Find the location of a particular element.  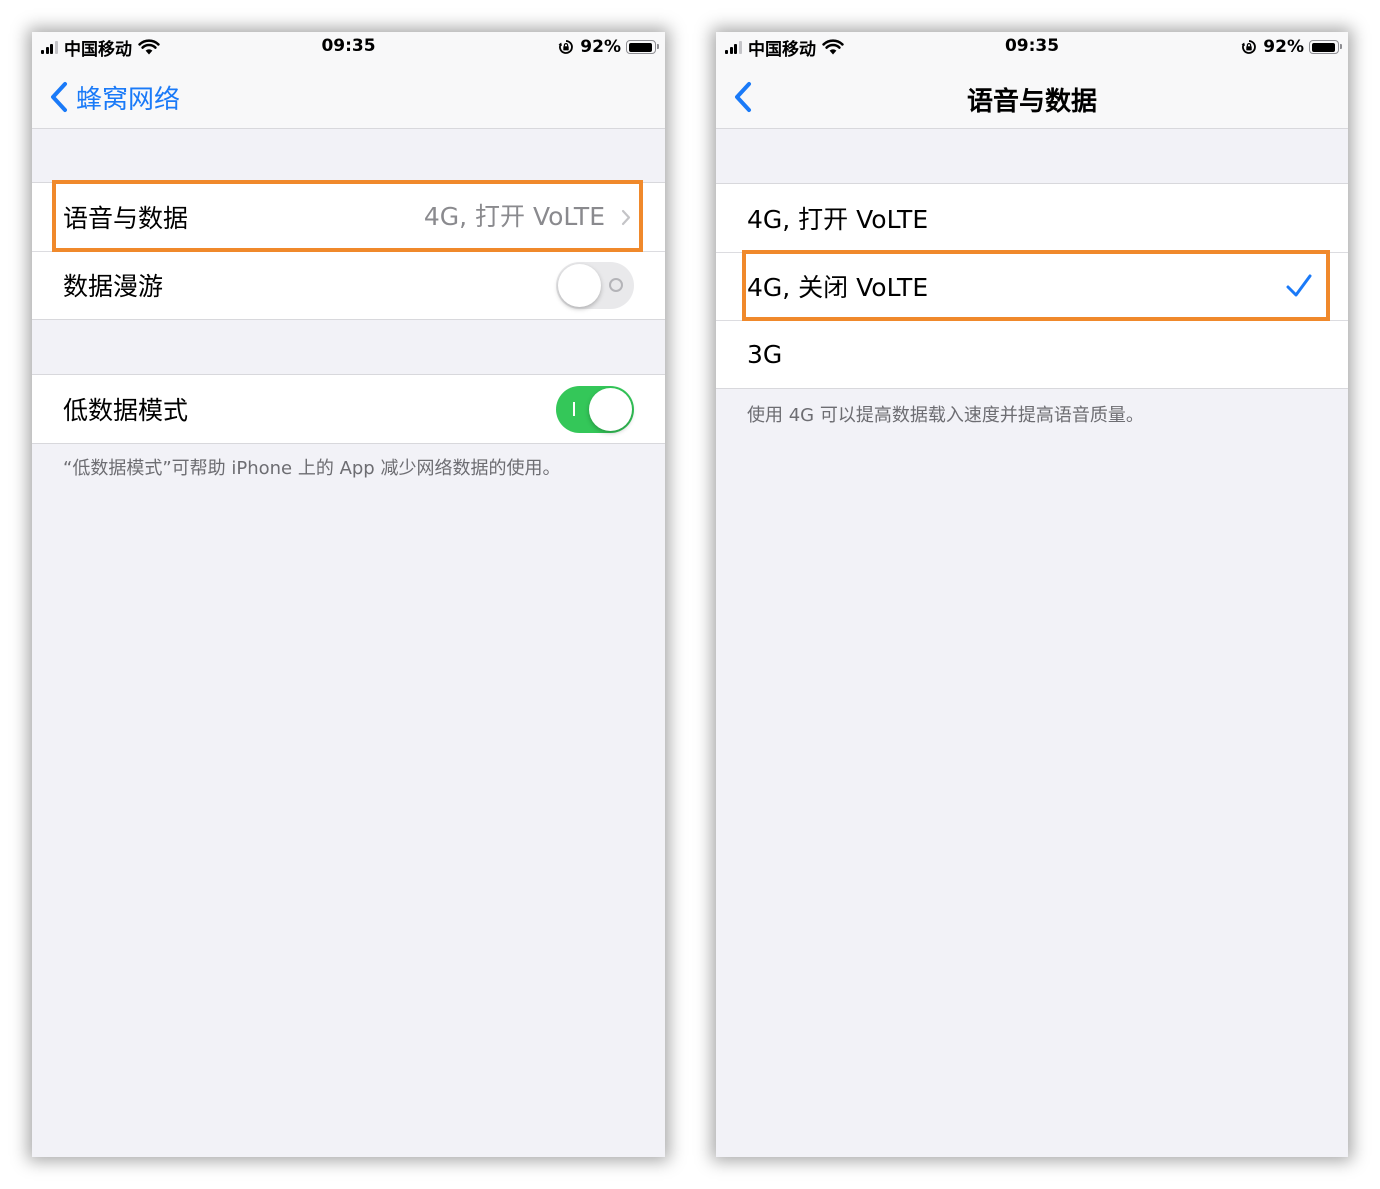

settings-group-low-data: 低数据模式 is located at coordinates (348, 409).